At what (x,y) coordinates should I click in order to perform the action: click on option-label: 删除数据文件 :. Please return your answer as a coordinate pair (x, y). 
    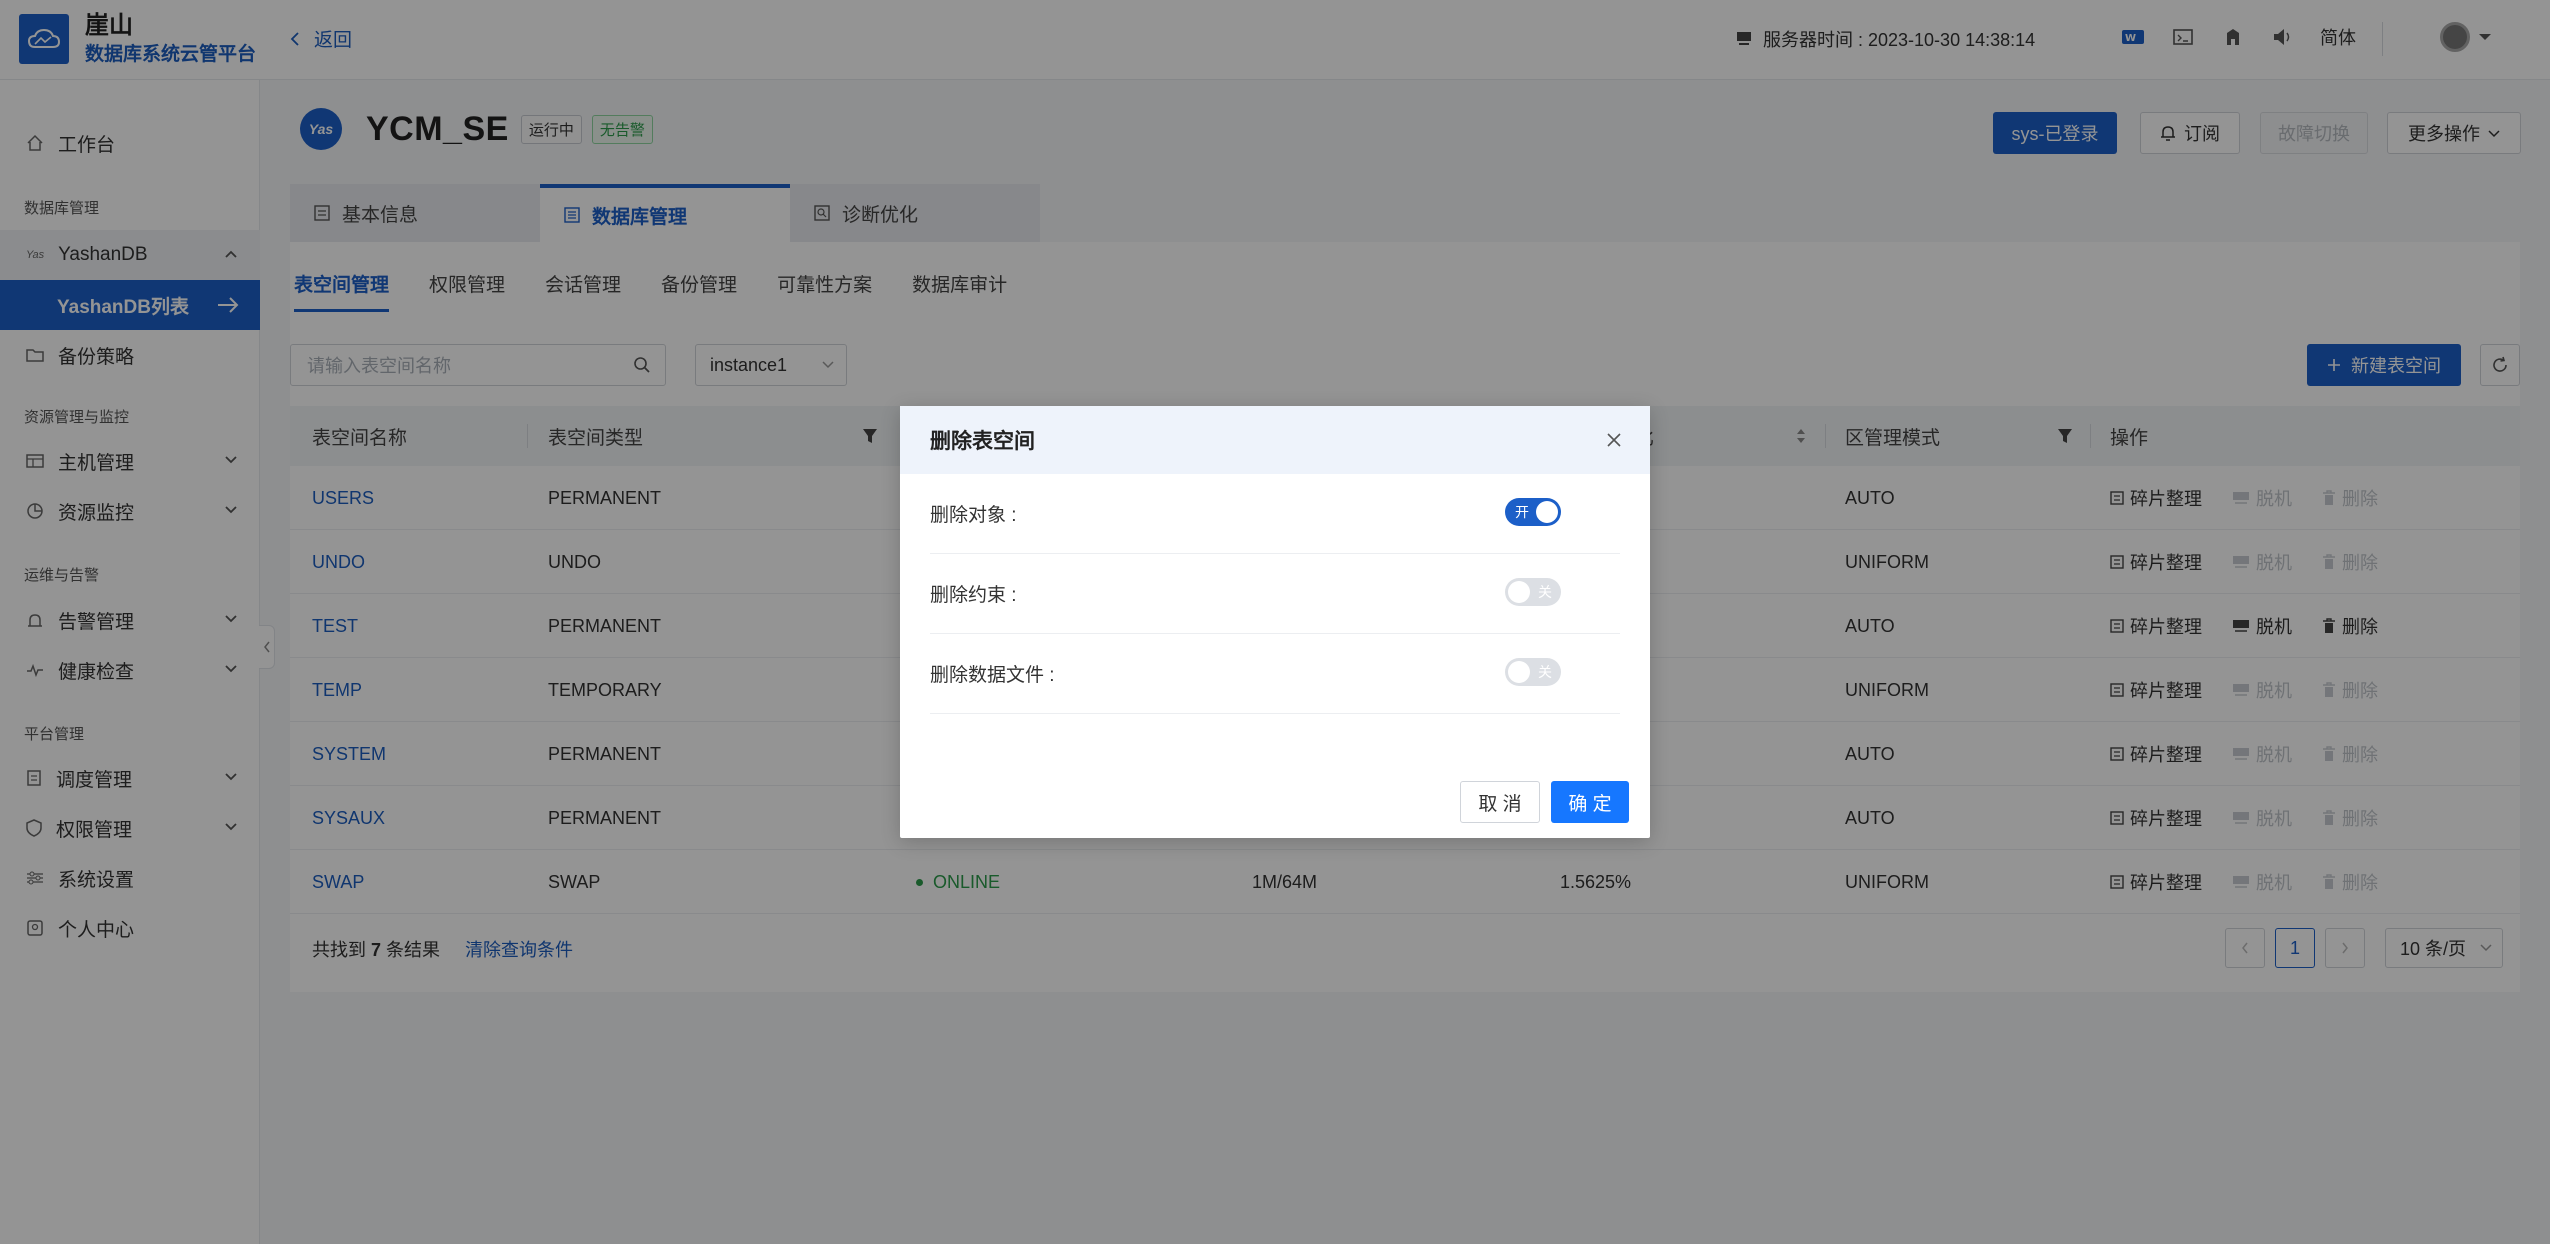
    Looking at the image, I should click on (992, 675).